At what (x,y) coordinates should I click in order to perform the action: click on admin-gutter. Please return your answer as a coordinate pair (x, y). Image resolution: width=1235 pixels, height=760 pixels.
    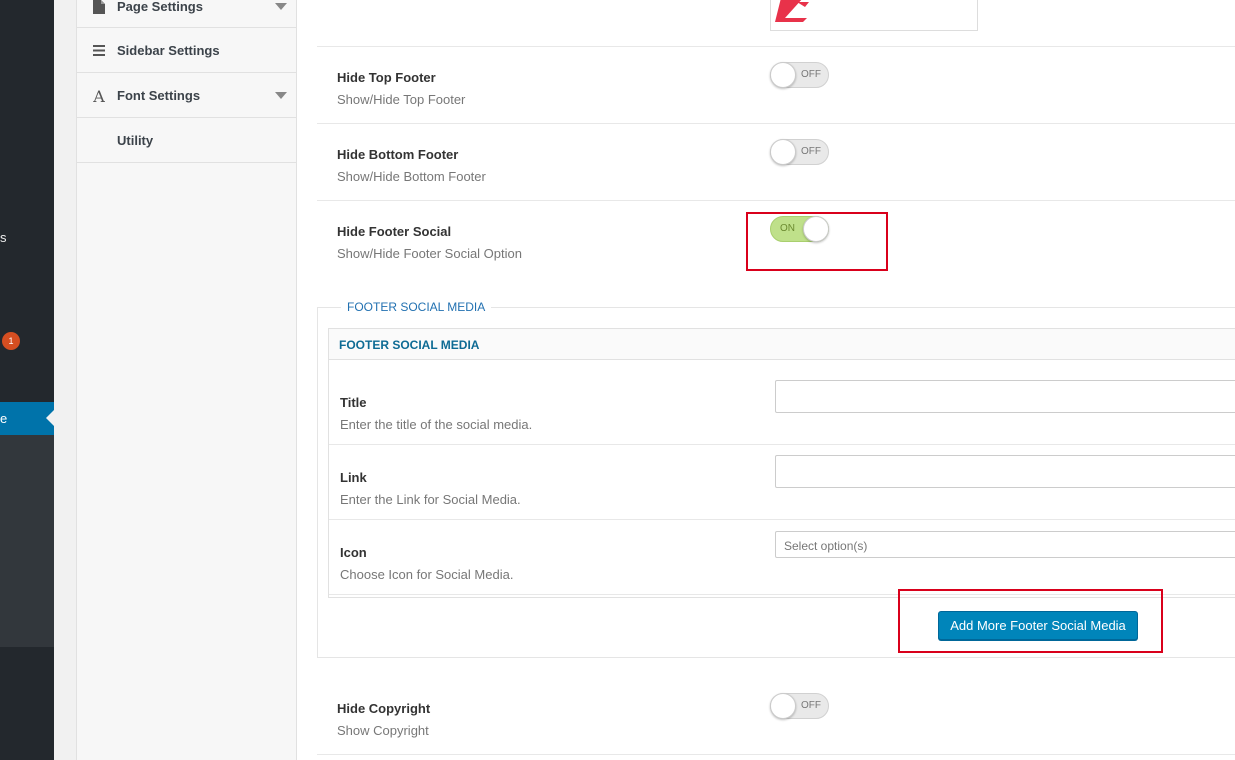
    Looking at the image, I should click on (65, 380).